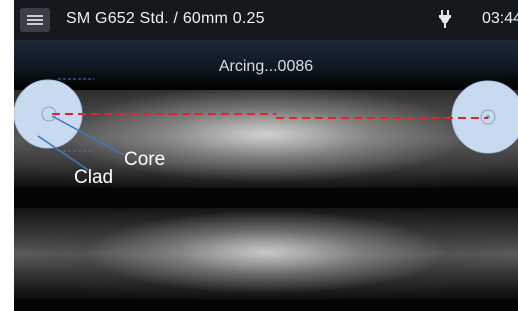 The height and width of the screenshot is (311, 518). What do you see at coordinates (145, 159) in the screenshot?
I see `core-label: Core` at bounding box center [145, 159].